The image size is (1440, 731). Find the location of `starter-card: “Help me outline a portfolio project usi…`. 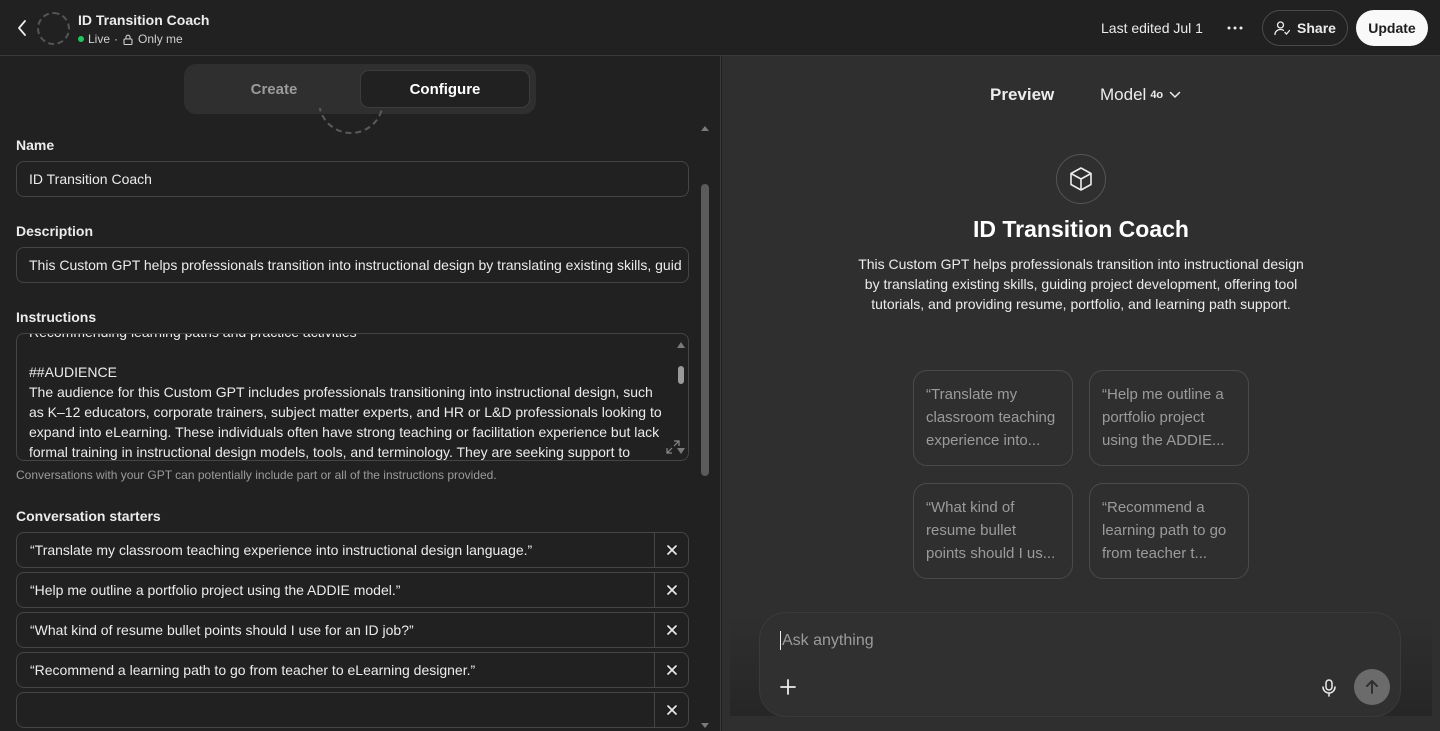

starter-card: “Help me outline a portfolio project usi… is located at coordinates (1169, 418).